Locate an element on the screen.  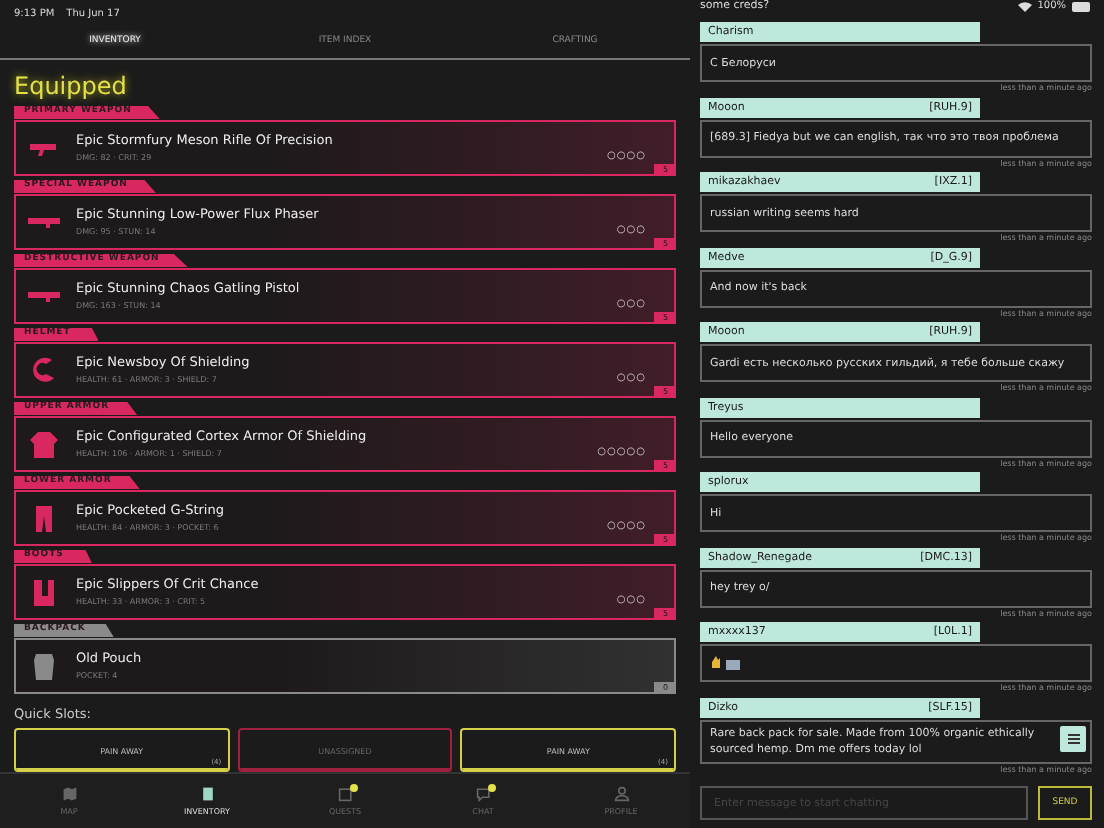
person-icon is located at coordinates (621, 794).